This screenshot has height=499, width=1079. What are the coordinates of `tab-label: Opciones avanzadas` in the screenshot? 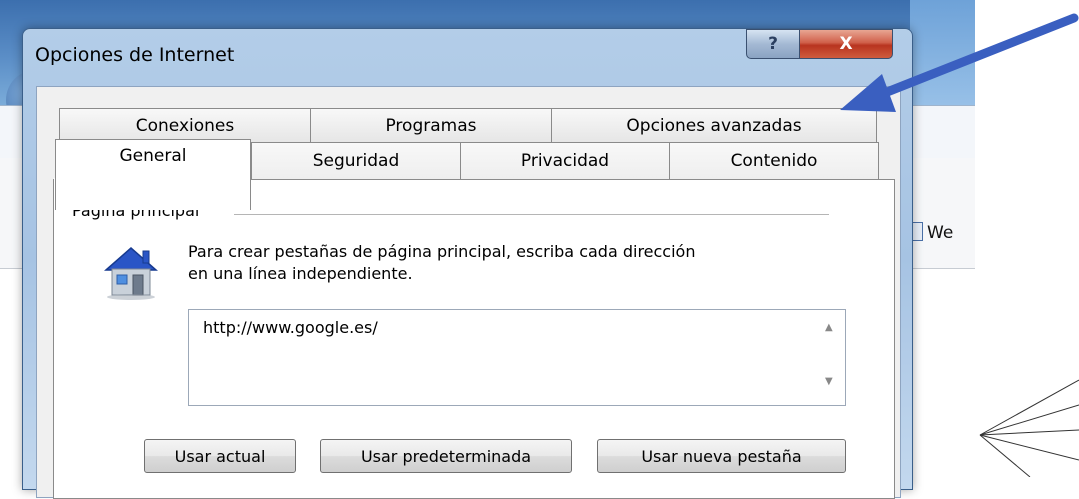 It's located at (714, 125).